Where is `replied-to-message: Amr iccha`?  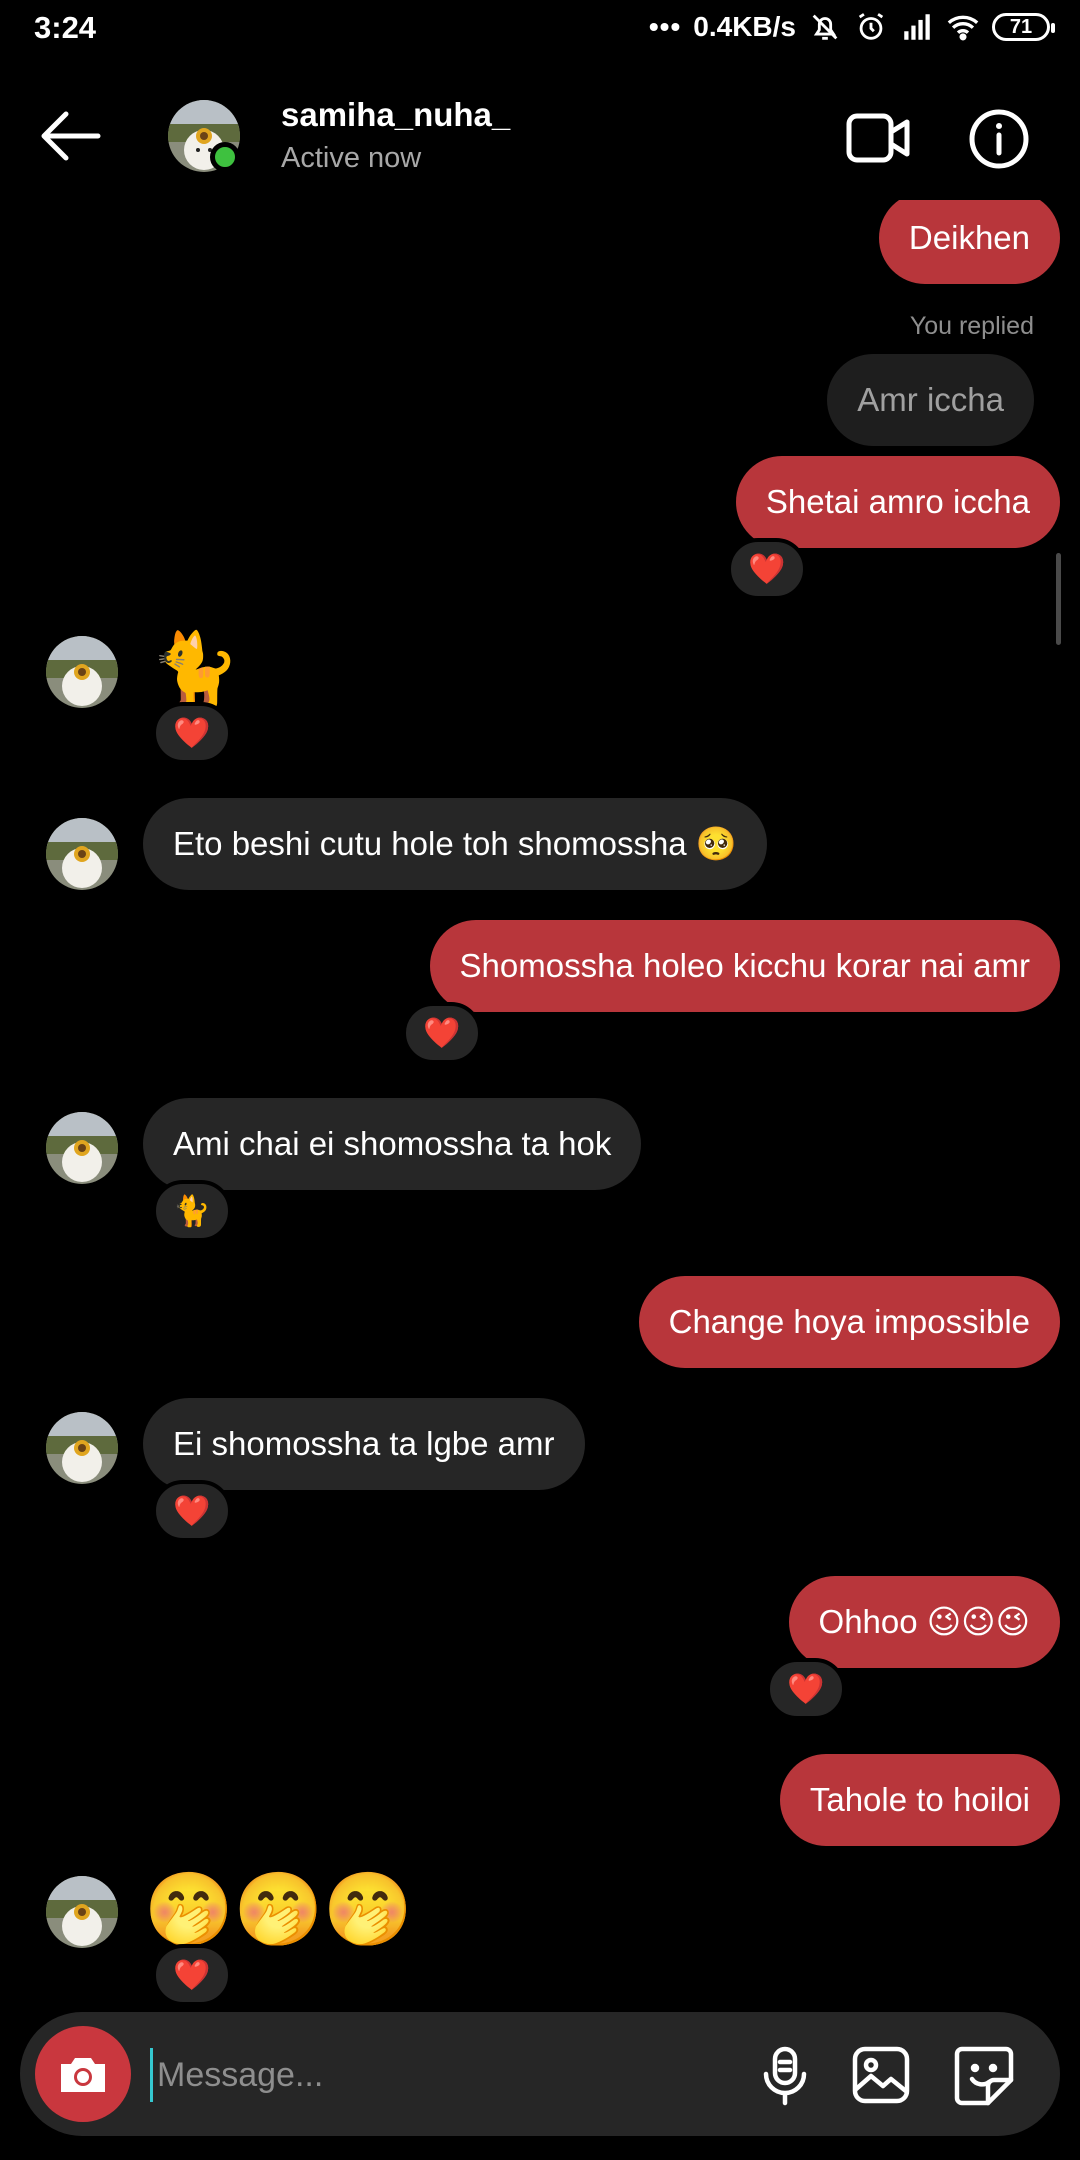 replied-to-message: Amr iccha is located at coordinates (930, 400).